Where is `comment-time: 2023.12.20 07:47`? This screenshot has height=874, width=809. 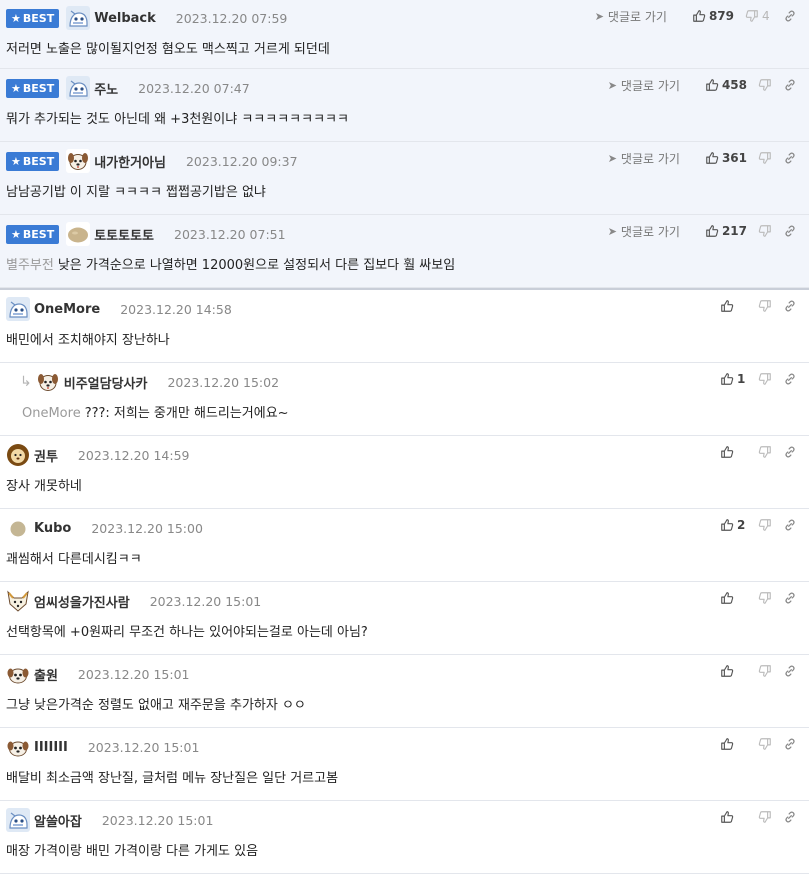
comment-time: 2023.12.20 07:47 is located at coordinates (194, 88).